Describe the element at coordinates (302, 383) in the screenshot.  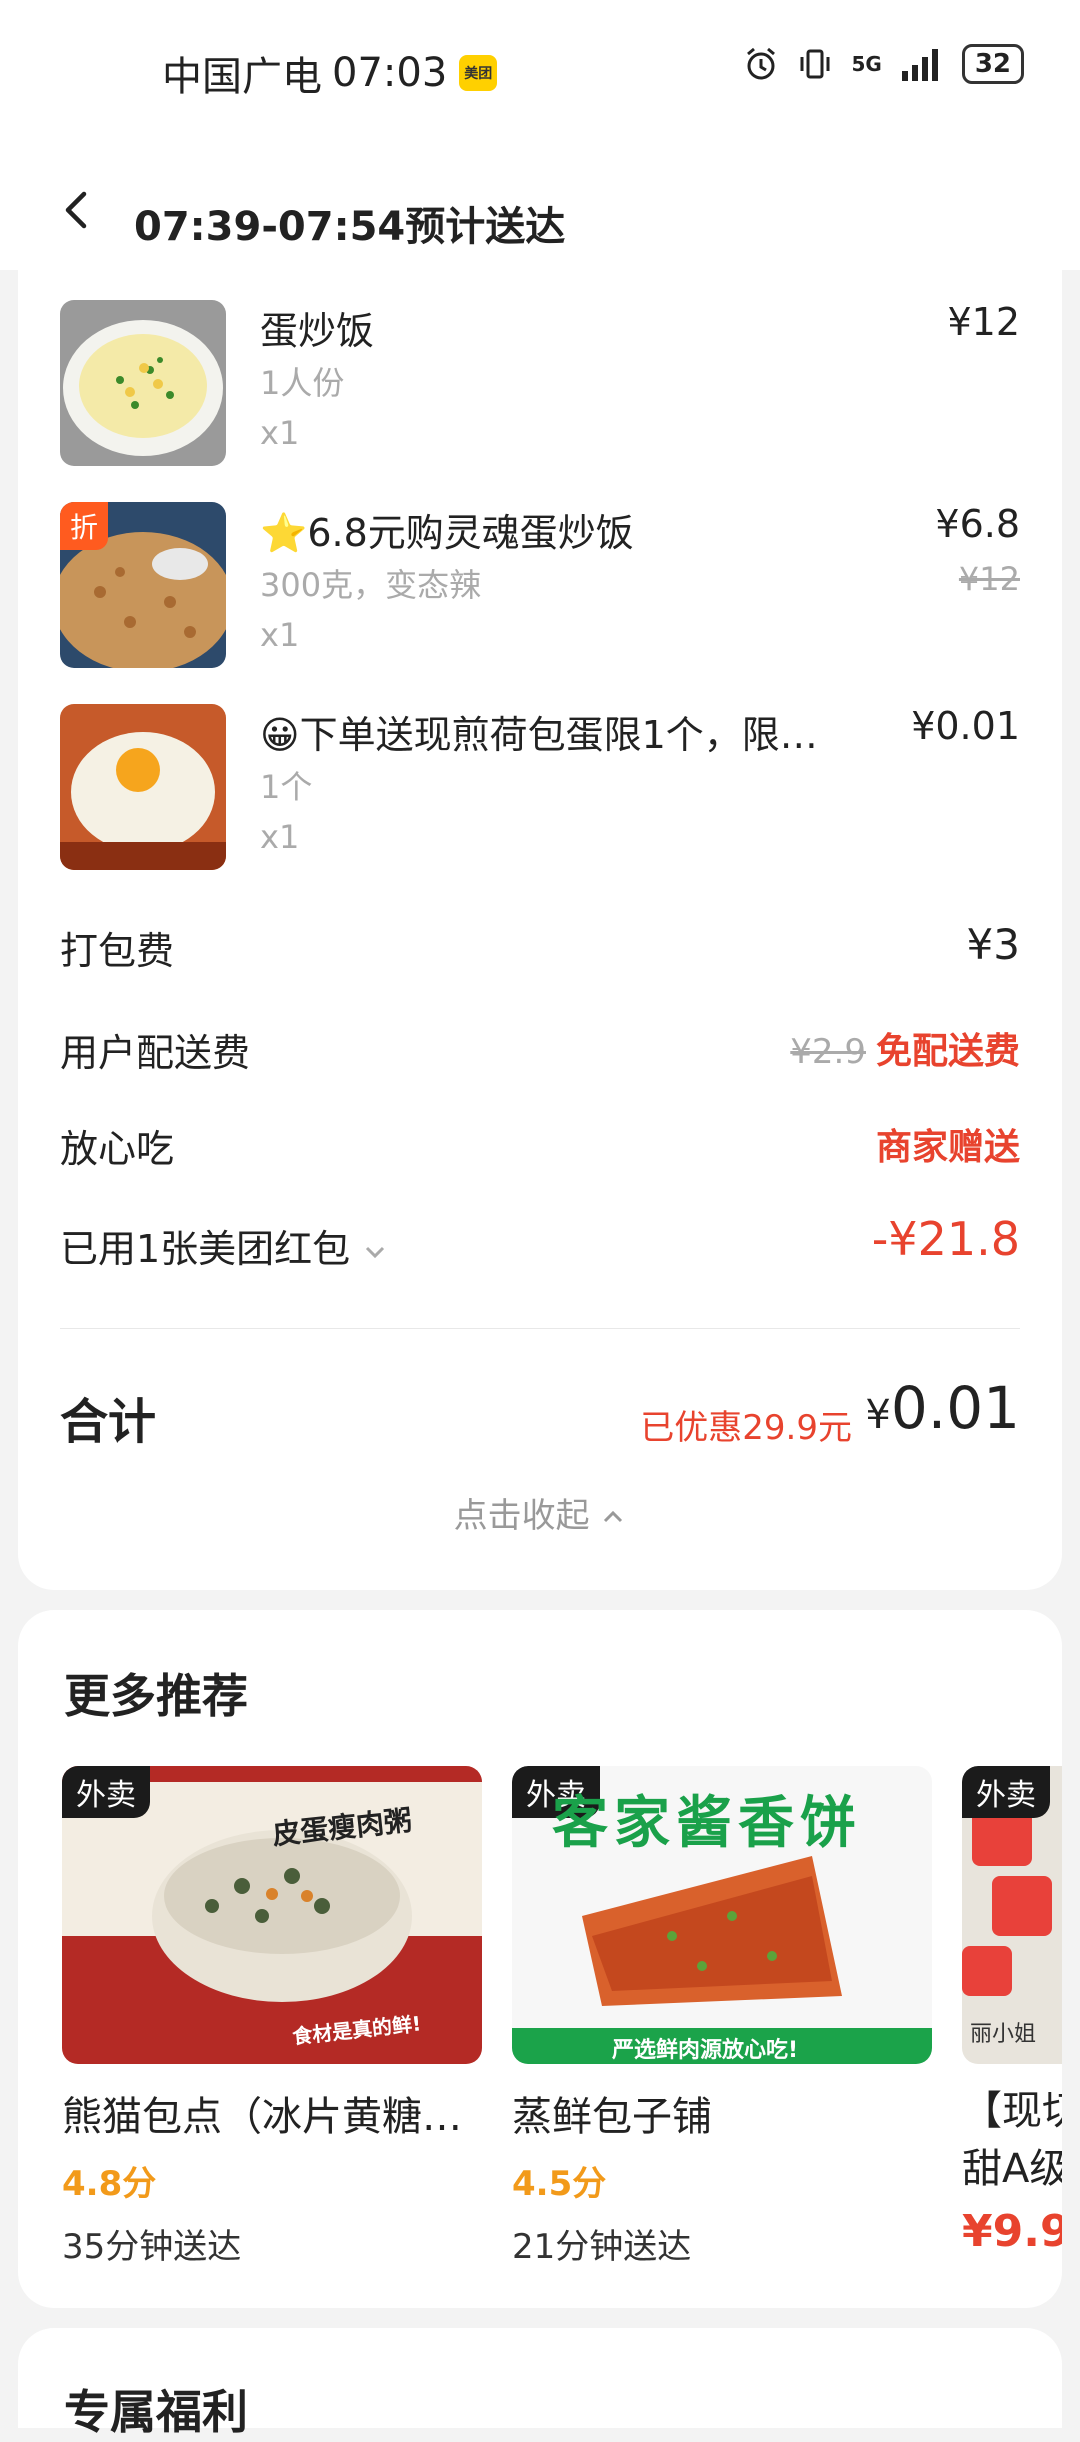
I see `item-spec: 1人份` at that location.